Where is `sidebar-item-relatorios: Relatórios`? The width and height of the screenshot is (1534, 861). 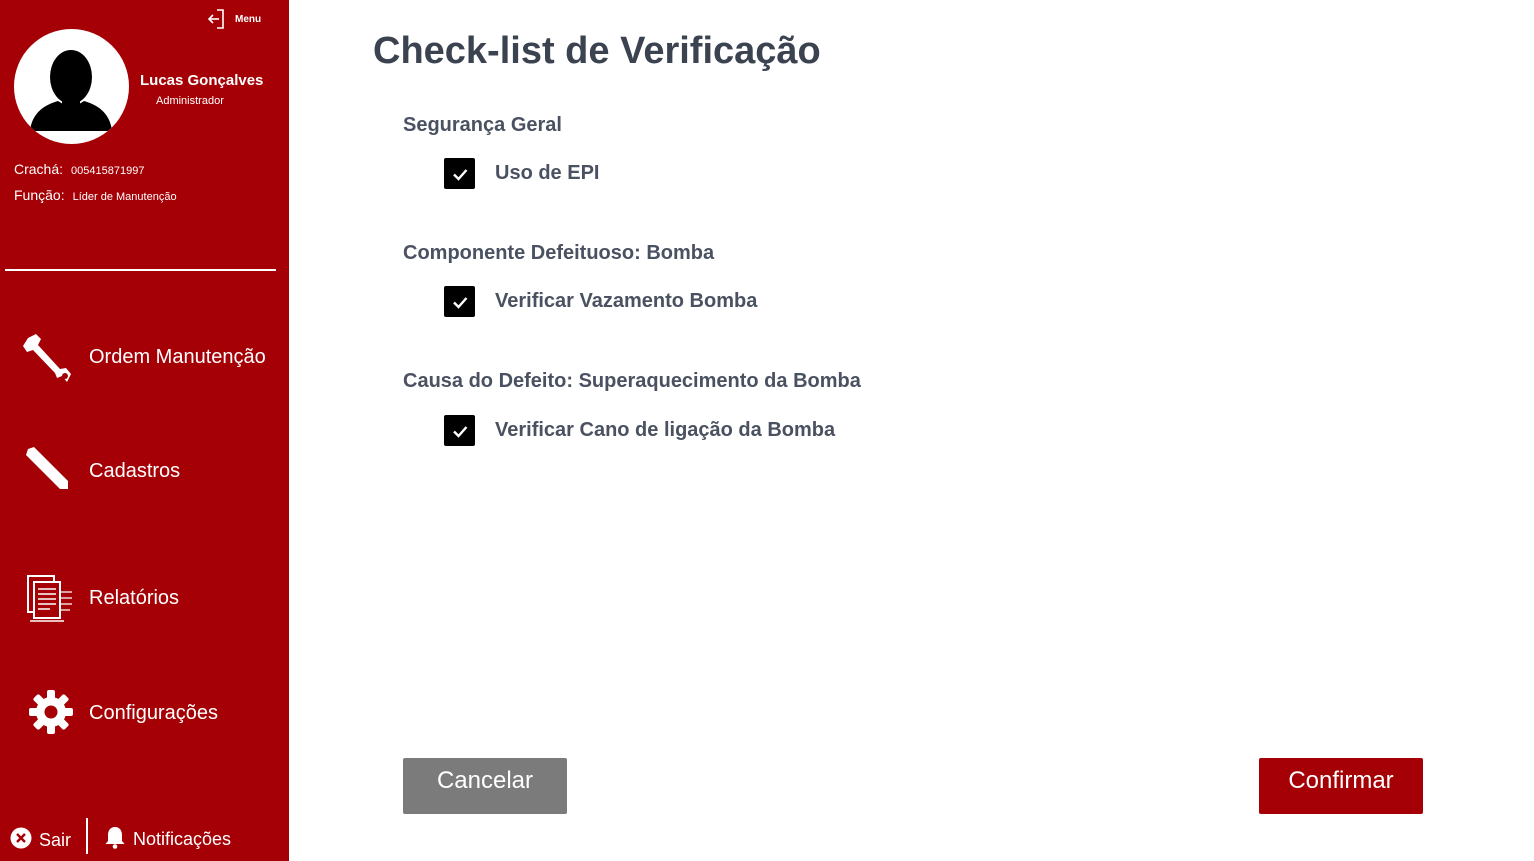 sidebar-item-relatorios: Relatórios is located at coordinates (99, 598).